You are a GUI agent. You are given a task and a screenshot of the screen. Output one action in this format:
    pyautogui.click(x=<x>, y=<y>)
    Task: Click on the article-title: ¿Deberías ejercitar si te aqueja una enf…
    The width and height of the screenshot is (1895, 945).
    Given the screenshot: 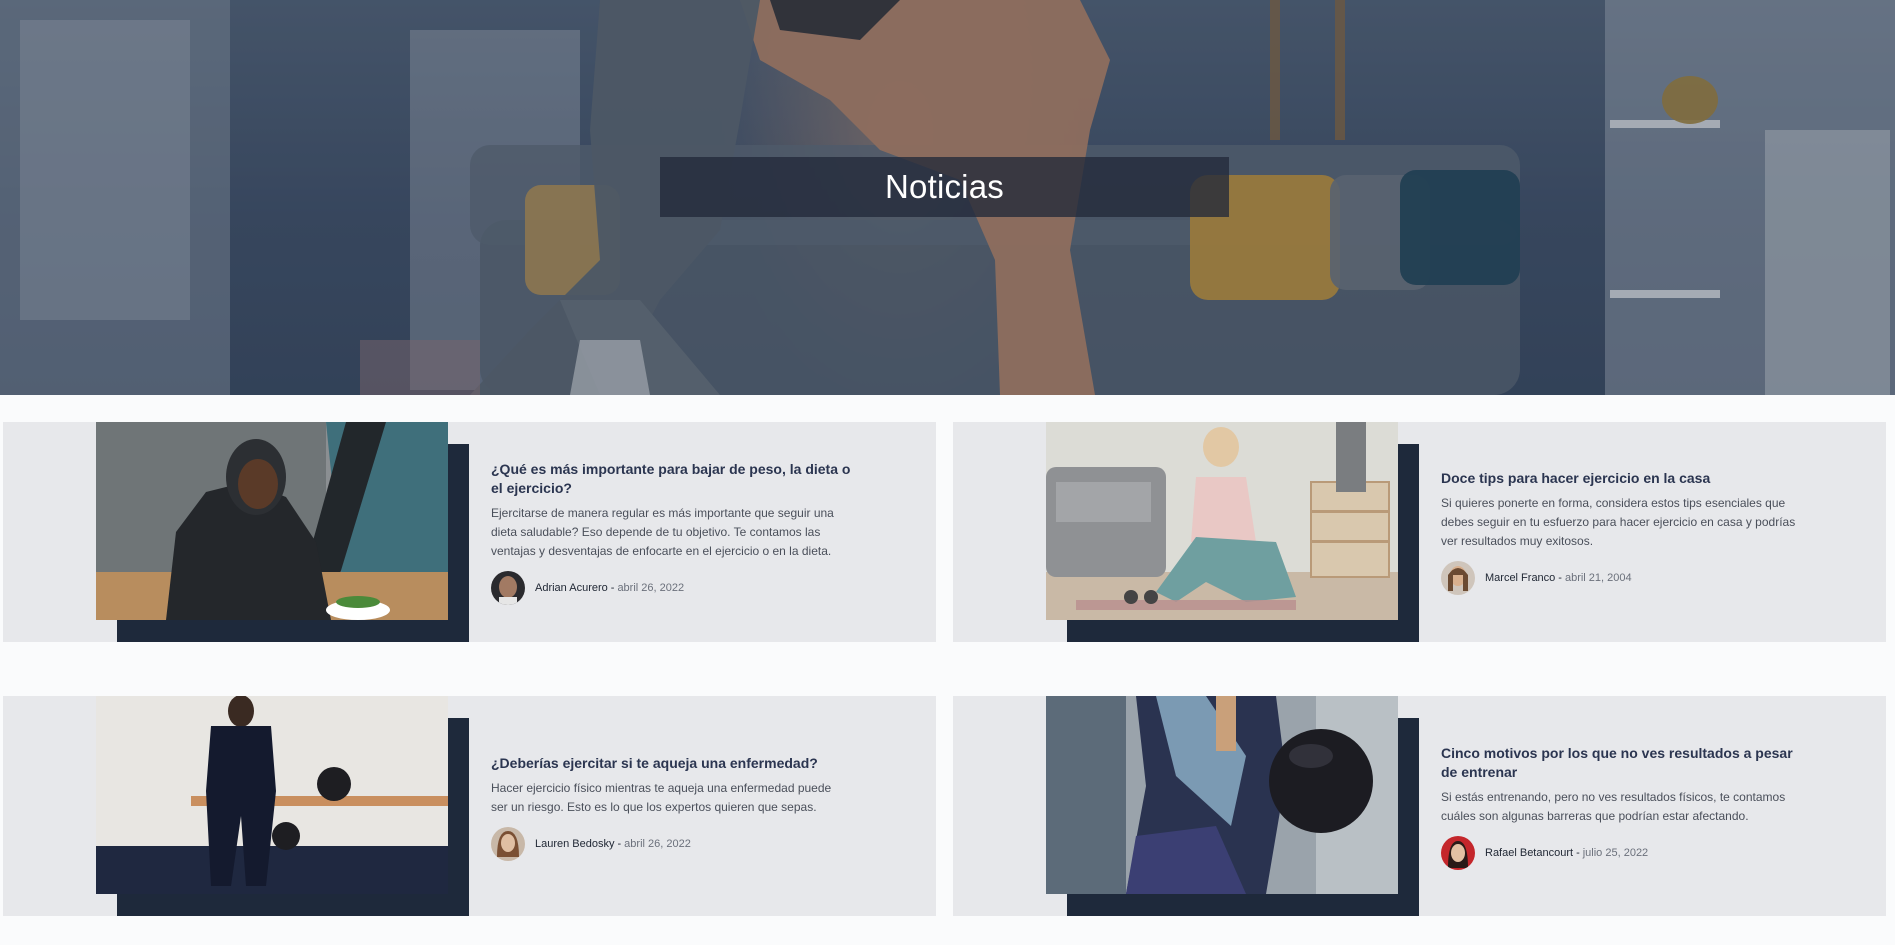 What is the action you would take?
    pyautogui.click(x=671, y=763)
    